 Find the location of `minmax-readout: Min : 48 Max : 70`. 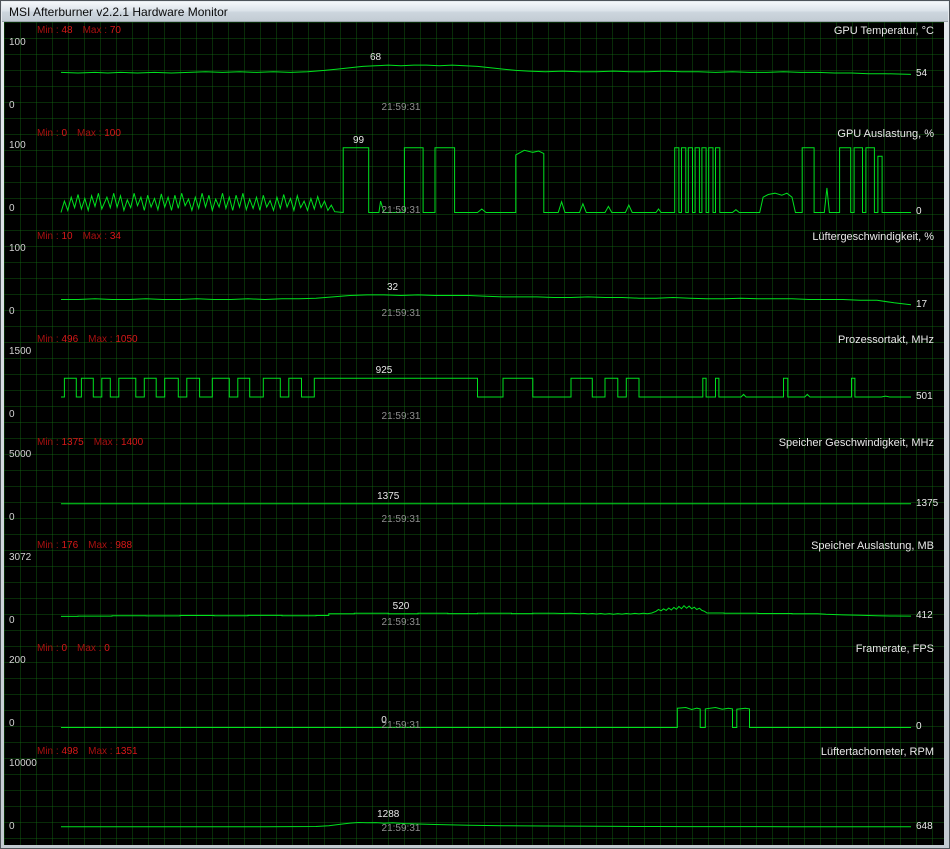

minmax-readout: Min : 48 Max : 70 is located at coordinates (79, 31).